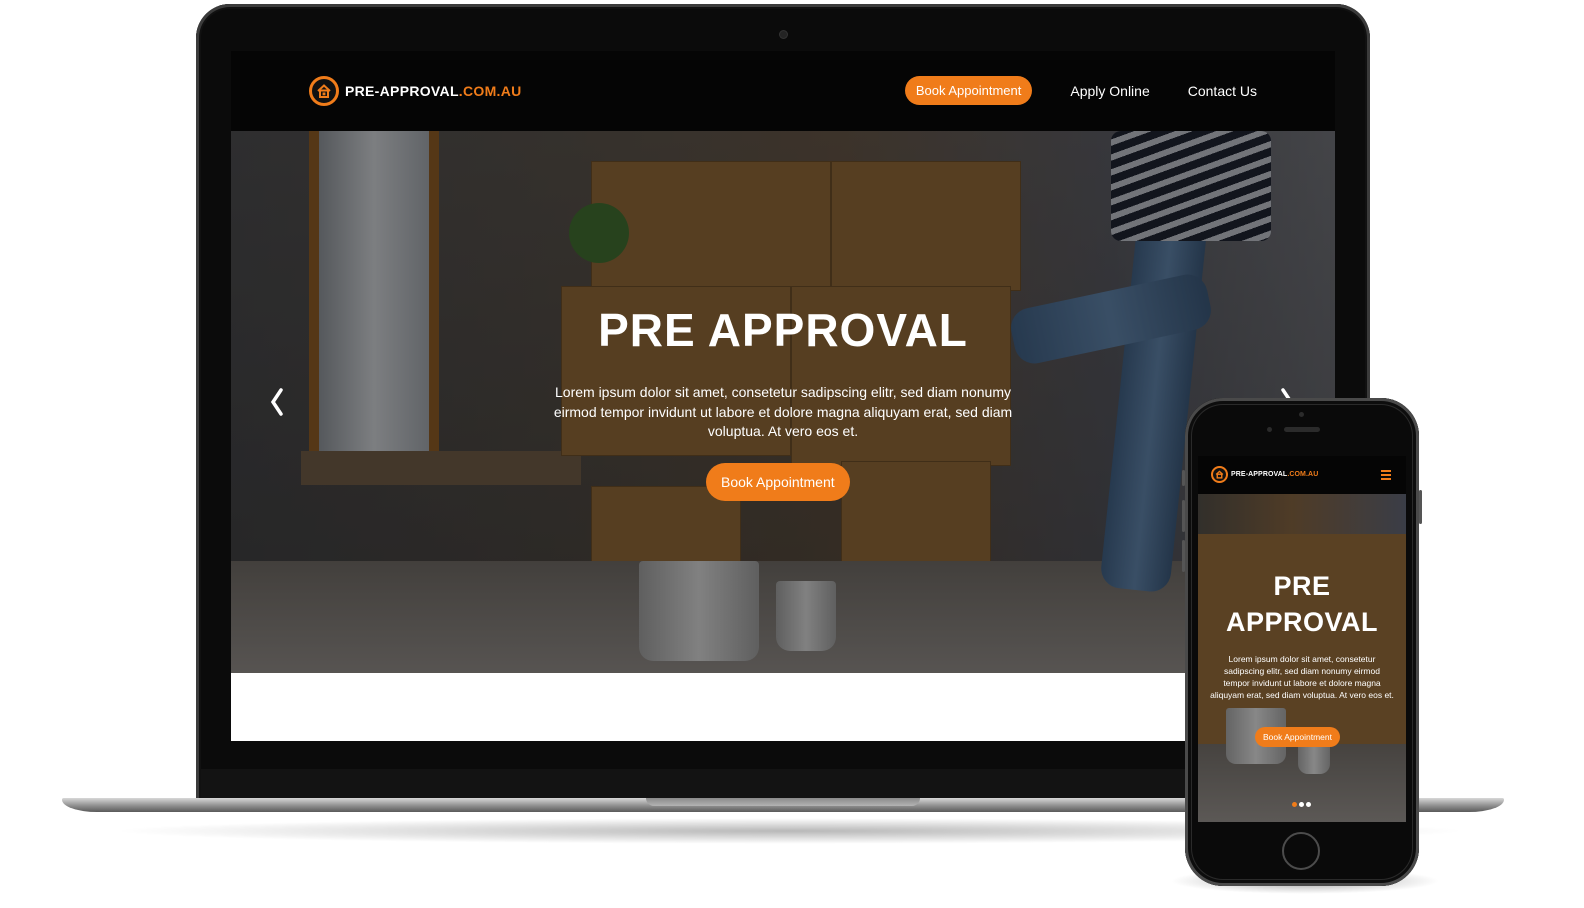 Image resolution: width=1584 pixels, height=908 pixels. I want to click on brand-name: PRE-APPROVAL.COM.AU, so click(433, 91).